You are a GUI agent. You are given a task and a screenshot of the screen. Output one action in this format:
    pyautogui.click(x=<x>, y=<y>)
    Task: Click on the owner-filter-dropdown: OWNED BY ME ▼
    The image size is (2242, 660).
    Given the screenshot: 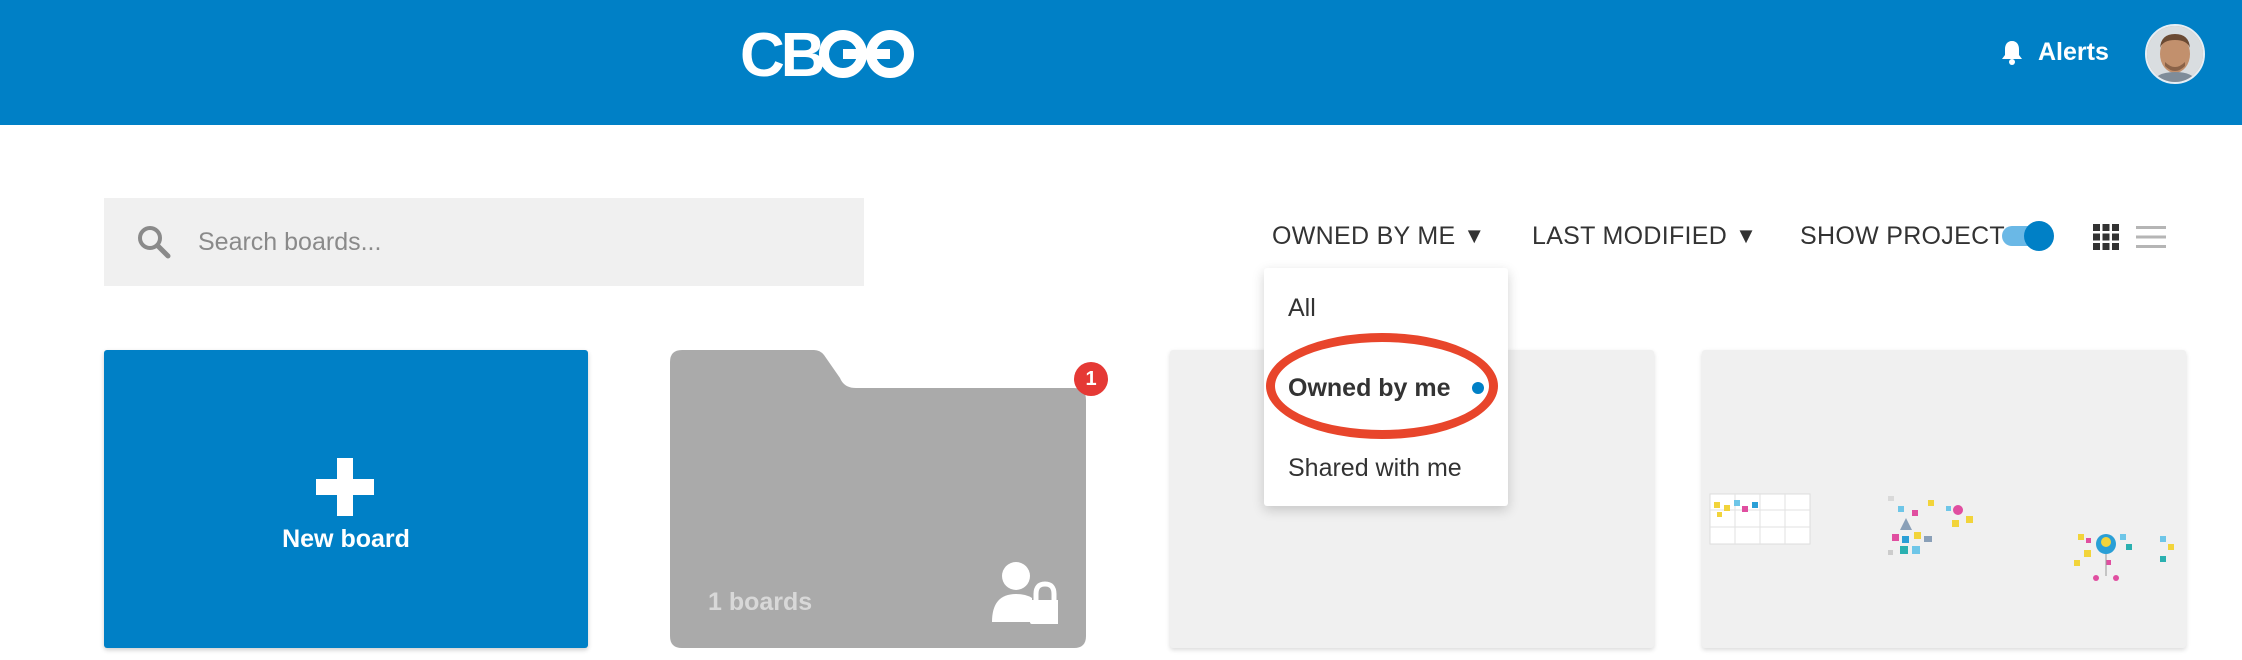 What is the action you would take?
    pyautogui.click(x=1379, y=236)
    